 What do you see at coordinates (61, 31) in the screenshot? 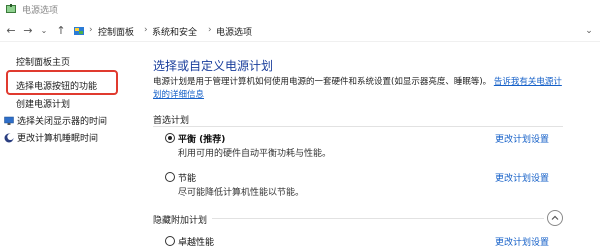
I see `up-arrow-icon: ↑` at bounding box center [61, 31].